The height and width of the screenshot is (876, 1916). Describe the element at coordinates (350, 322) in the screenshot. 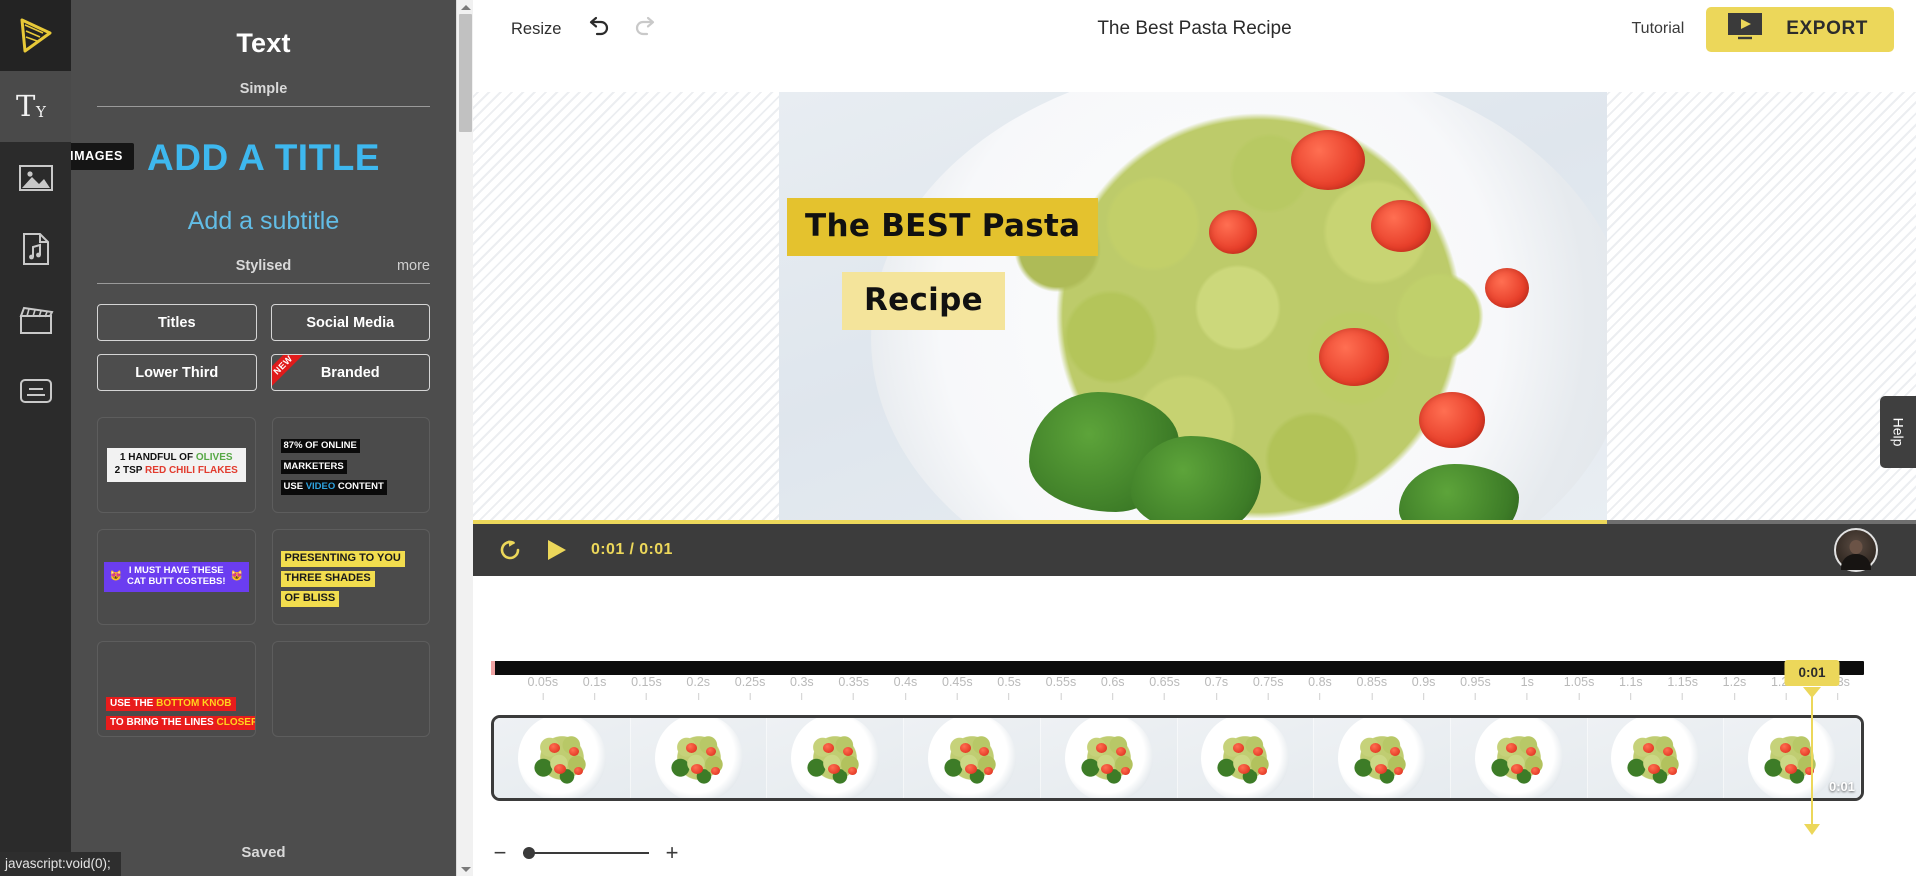

I see `category-button-social-media: Social Media` at that location.